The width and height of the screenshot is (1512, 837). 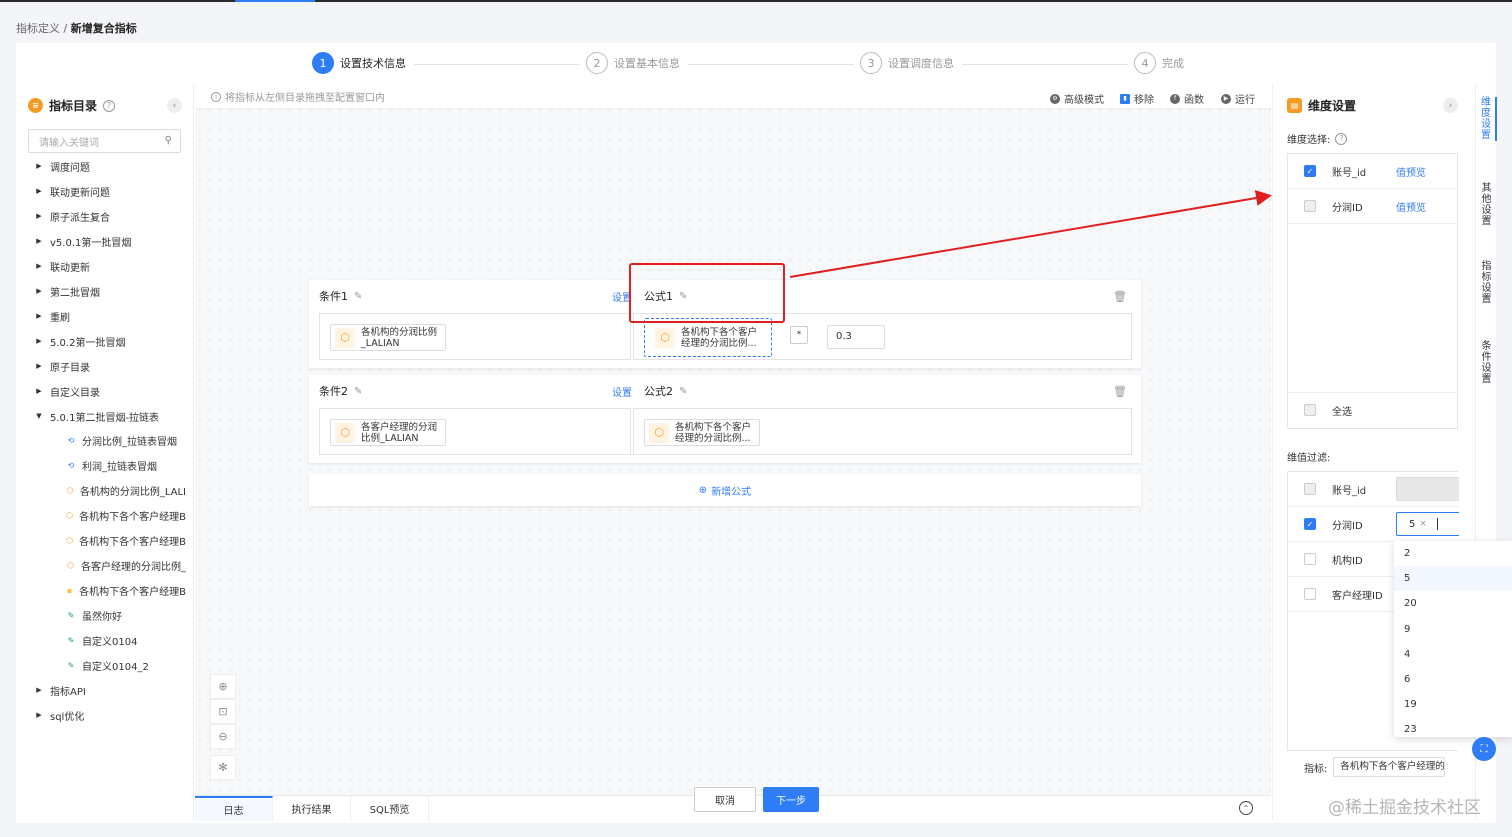 I want to click on filter-value-select: 5 ×, so click(x=1427, y=524).